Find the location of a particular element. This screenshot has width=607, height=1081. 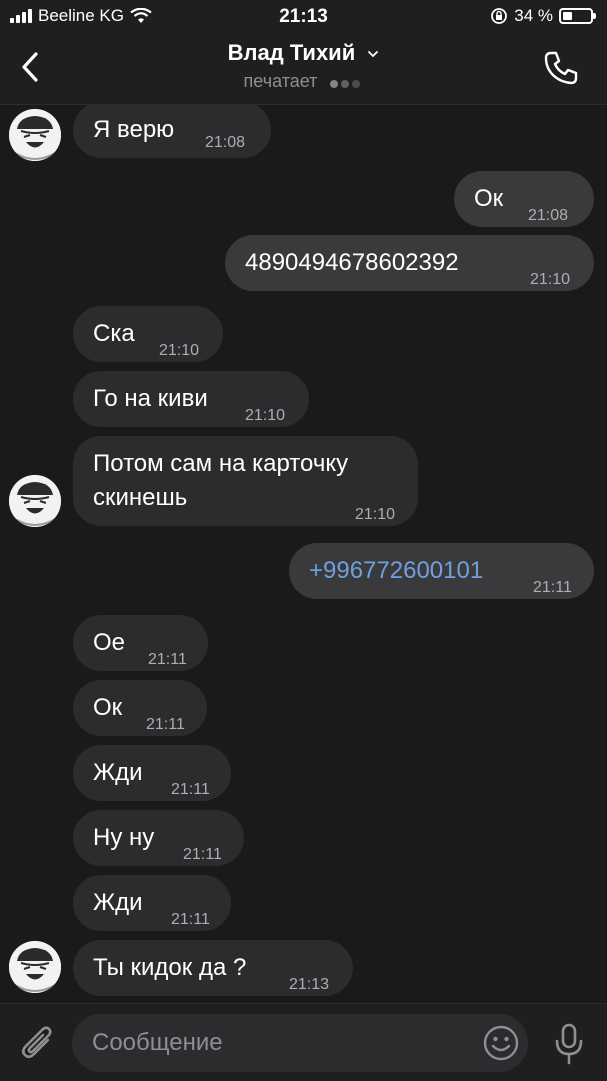

chevron-down-icon is located at coordinates (373, 54).